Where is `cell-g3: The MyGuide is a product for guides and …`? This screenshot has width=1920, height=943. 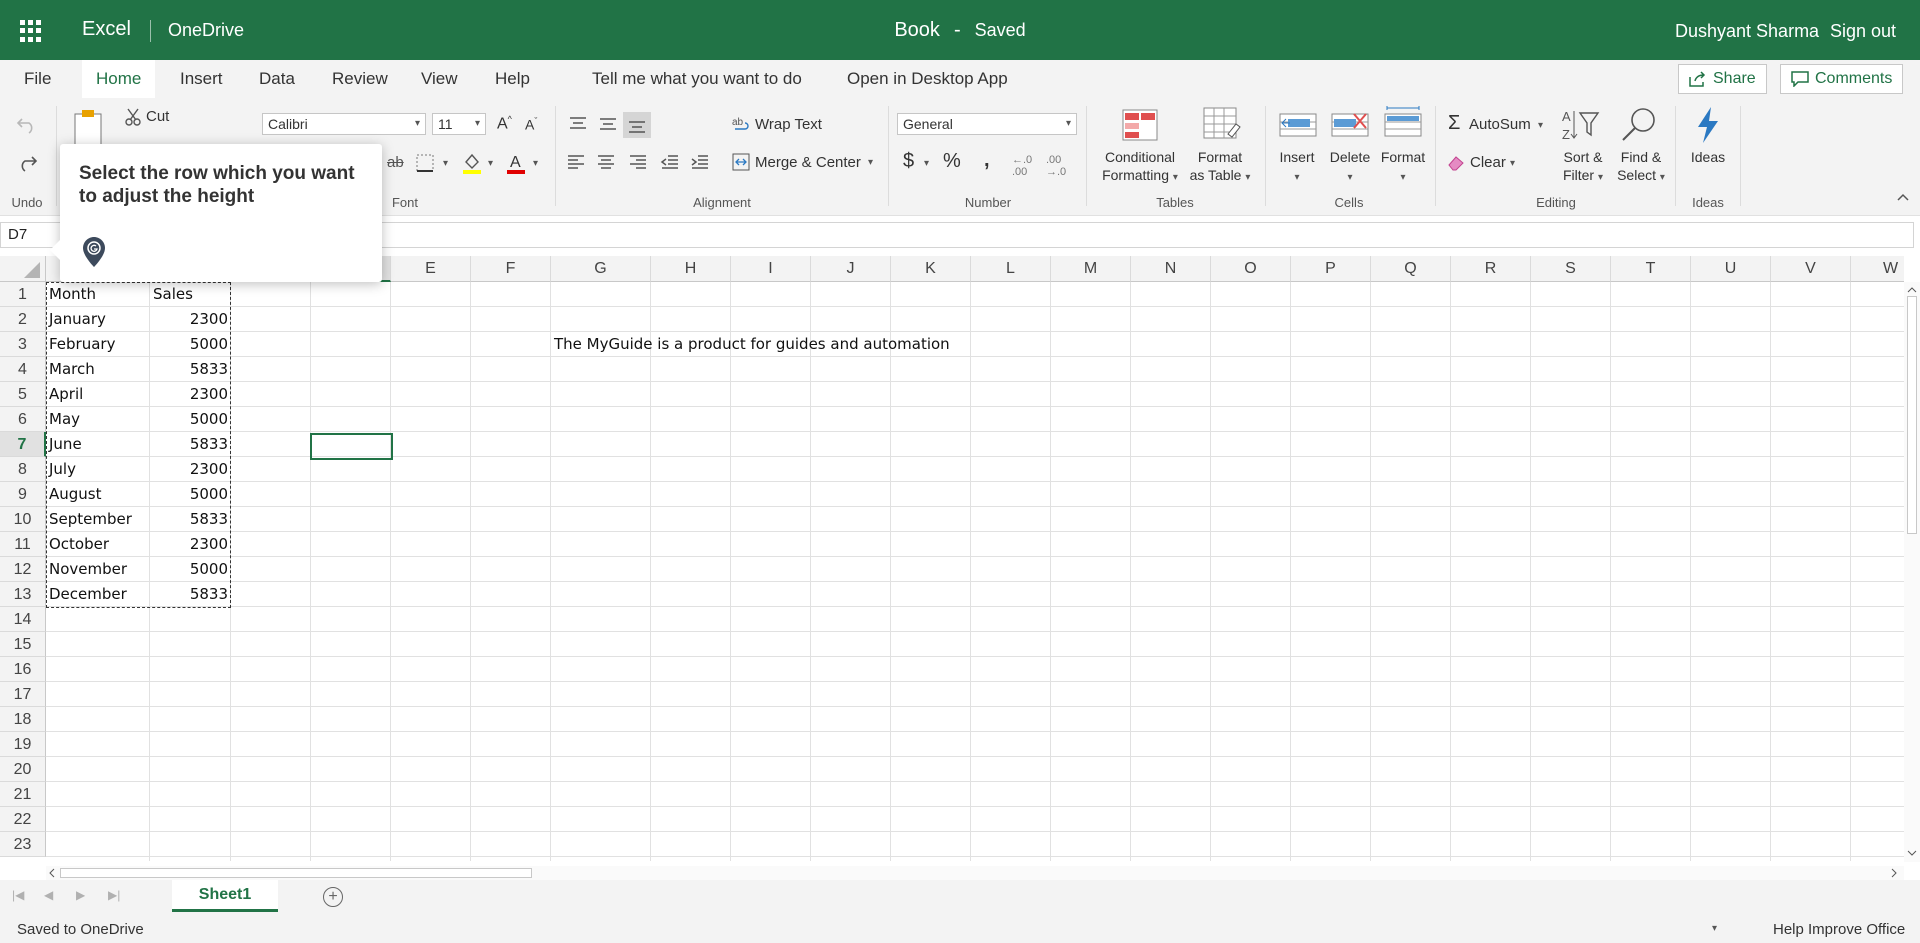 cell-g3: The MyGuide is a product for guides and … is located at coordinates (752, 344).